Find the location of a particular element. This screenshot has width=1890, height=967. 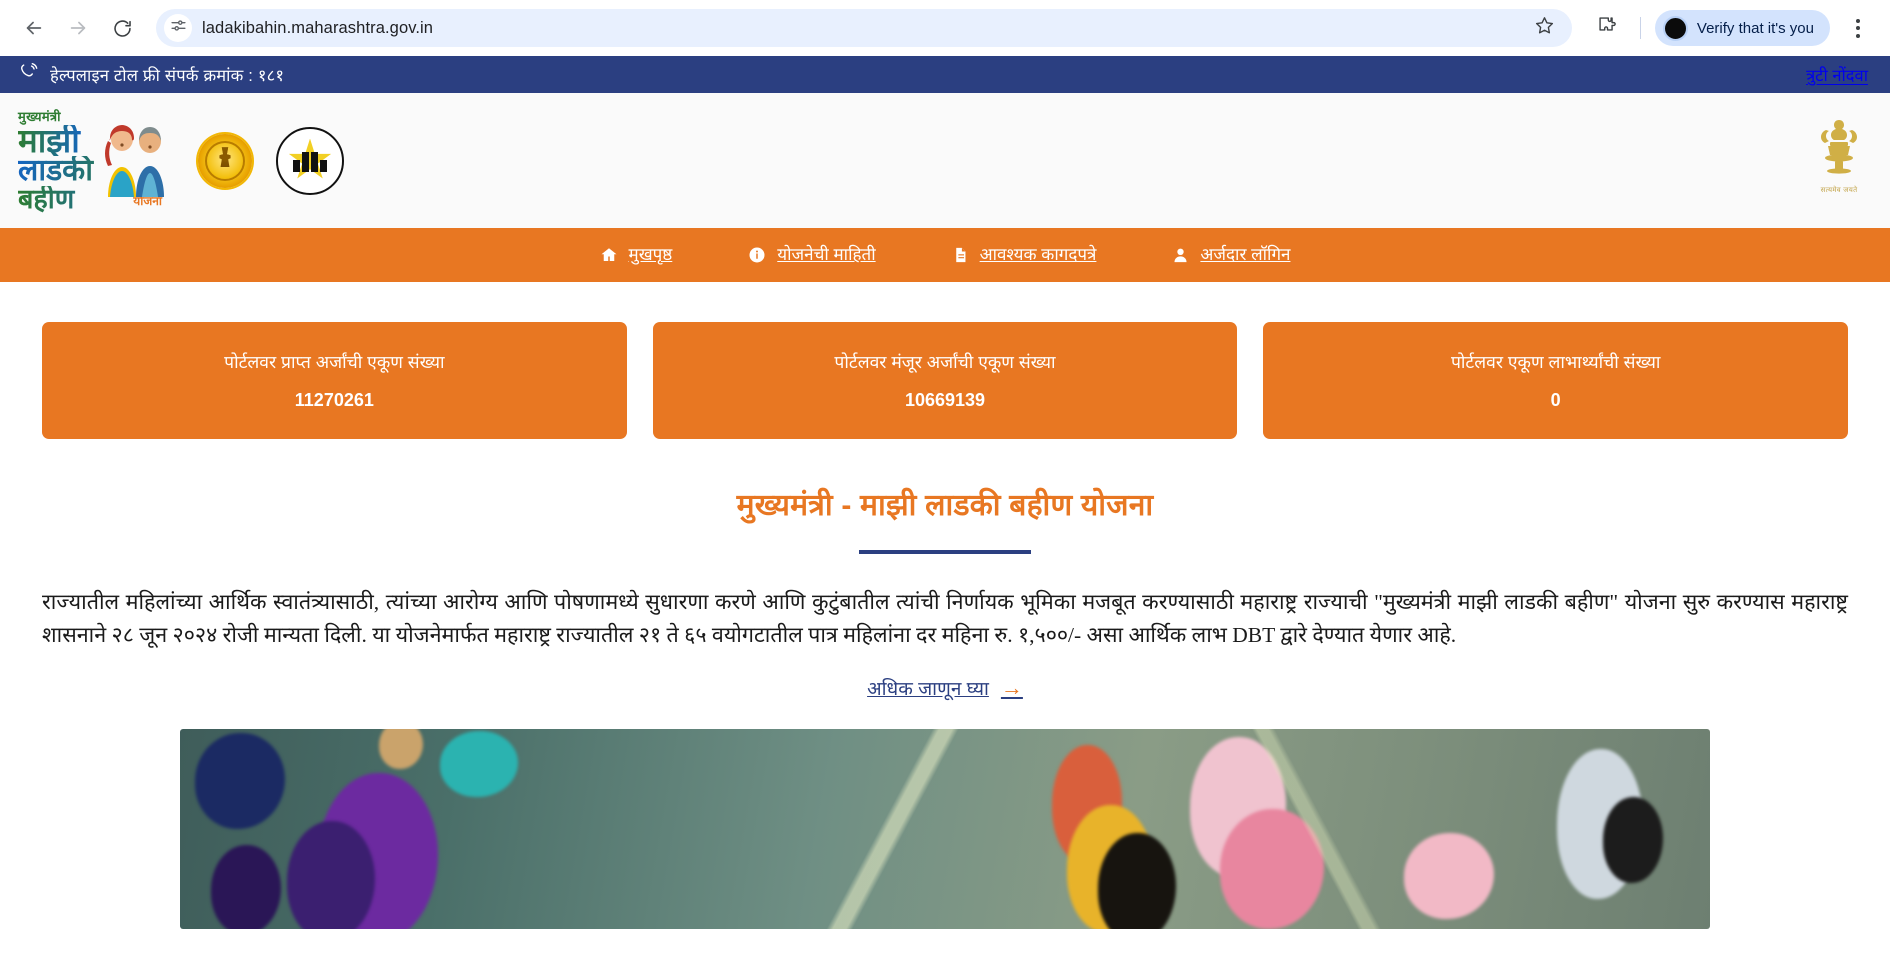

stat-label: पोर्टलवर मंजूर अर्जांची एकूण संख्या is located at coordinates (945, 362).